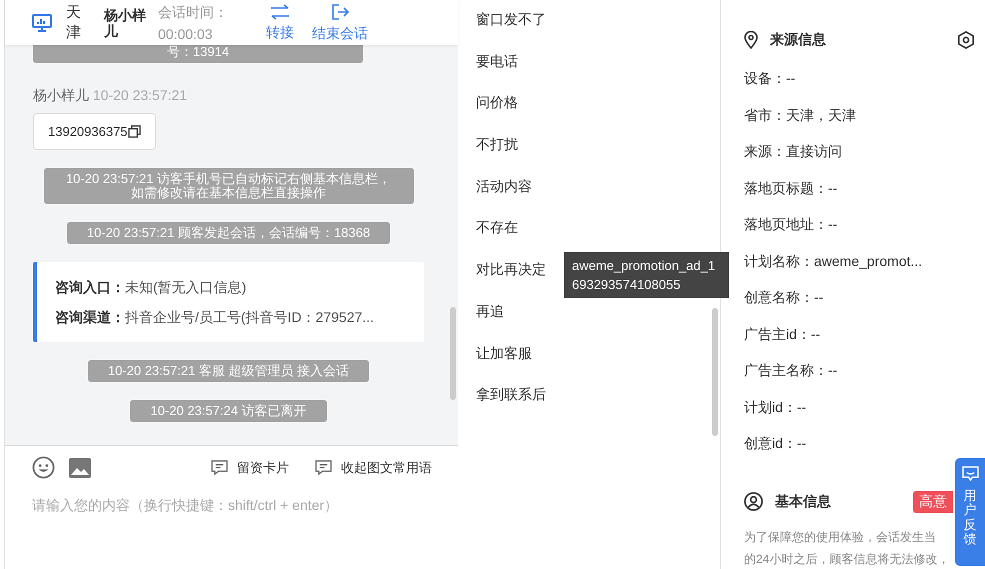  Describe the element at coordinates (74, 22) in the screenshot. I see `city-label: 天津` at that location.